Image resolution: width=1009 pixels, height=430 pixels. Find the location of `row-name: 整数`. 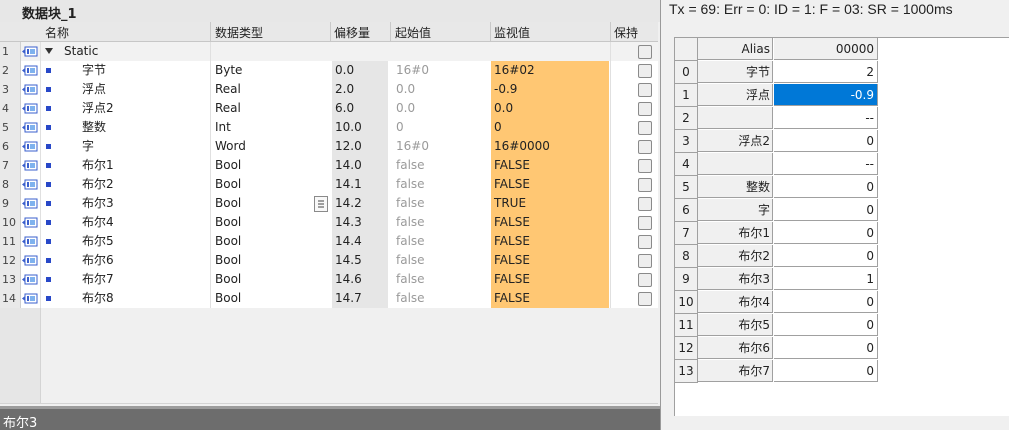

row-name: 整数 is located at coordinates (94, 127).